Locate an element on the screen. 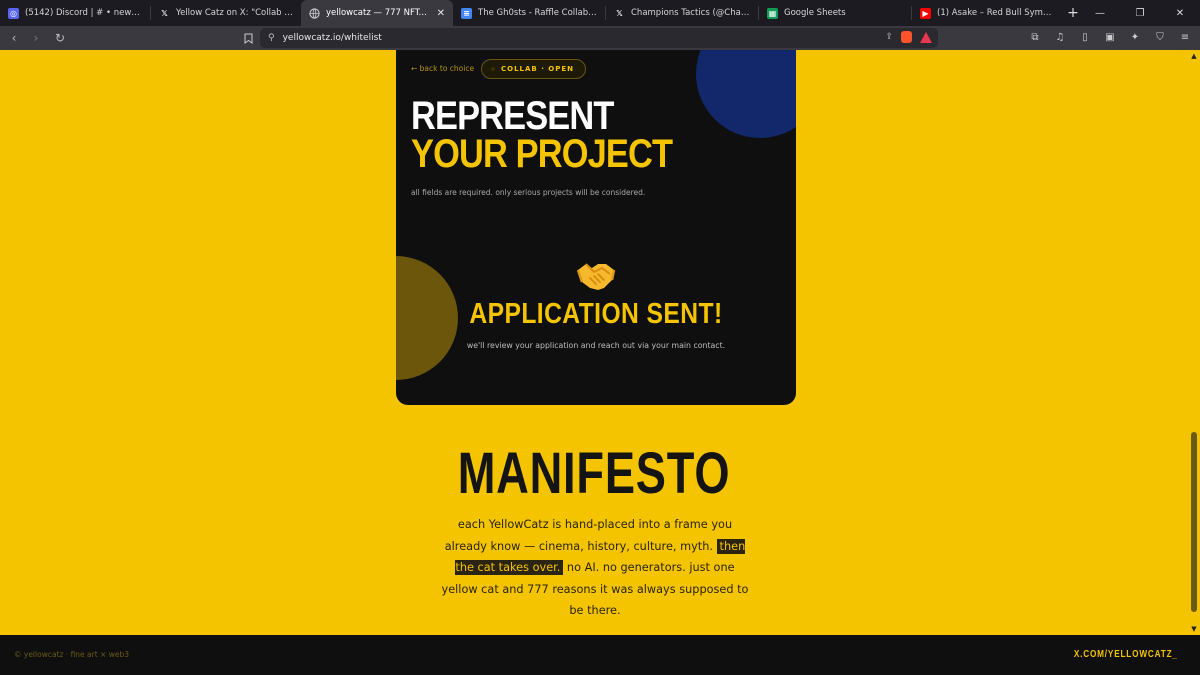 Image resolution: width=1200 pixels, height=675 pixels. site-settings-icon: ⚲ is located at coordinates (271, 38).